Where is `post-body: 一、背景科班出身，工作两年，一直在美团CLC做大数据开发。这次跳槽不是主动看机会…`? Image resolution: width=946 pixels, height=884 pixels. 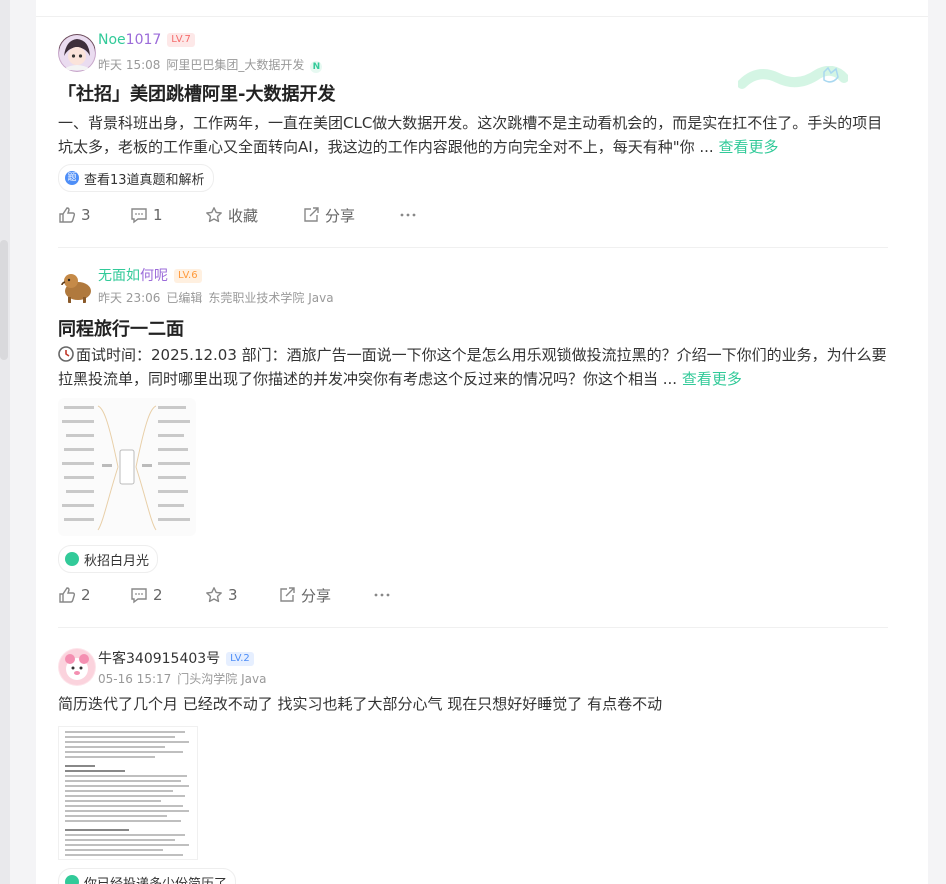
post-body: 一、背景科班出身，工作两年，一直在美团CLC做大数据开发。这次跳槽不是主动看机会… is located at coordinates (473, 135).